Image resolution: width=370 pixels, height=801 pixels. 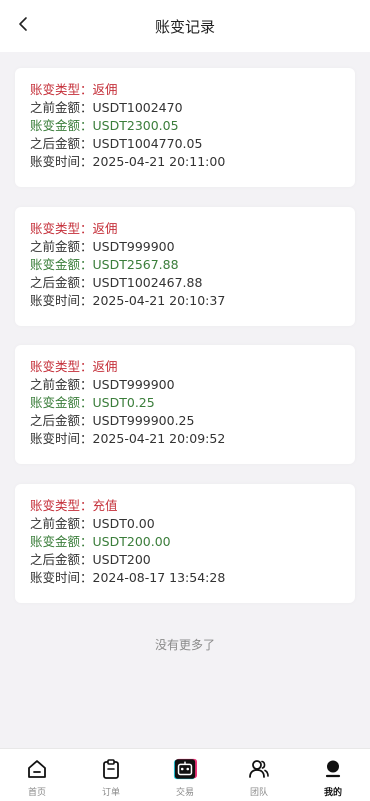 What do you see at coordinates (192, 403) in the screenshot?
I see `record-change-row: 账变金额：USDT0.25` at bounding box center [192, 403].